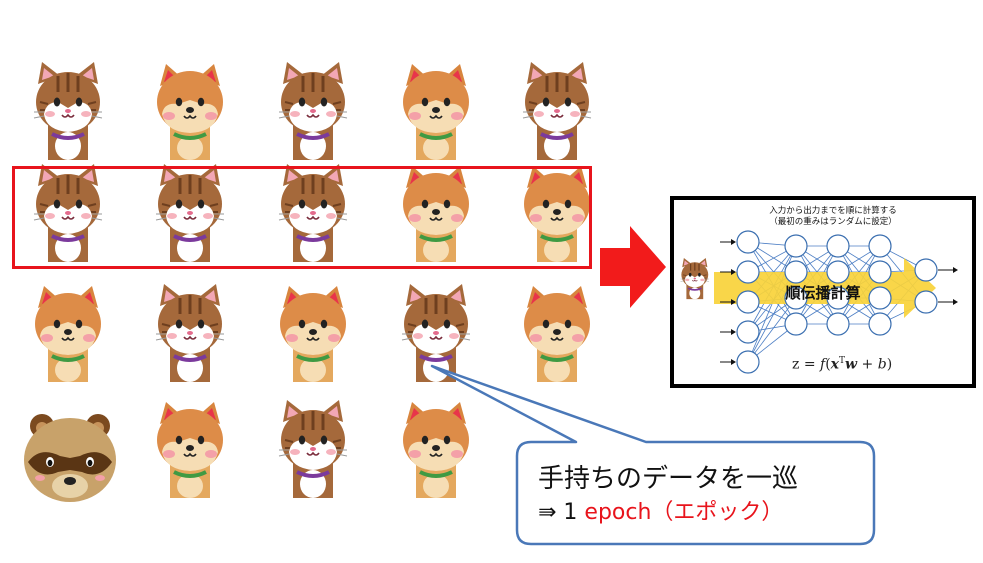 This screenshot has width=983, height=563. I want to click on callout-text: 手持ちのデータを一巡 ⇛ 1 epoch（エポック）, so click(698, 496).